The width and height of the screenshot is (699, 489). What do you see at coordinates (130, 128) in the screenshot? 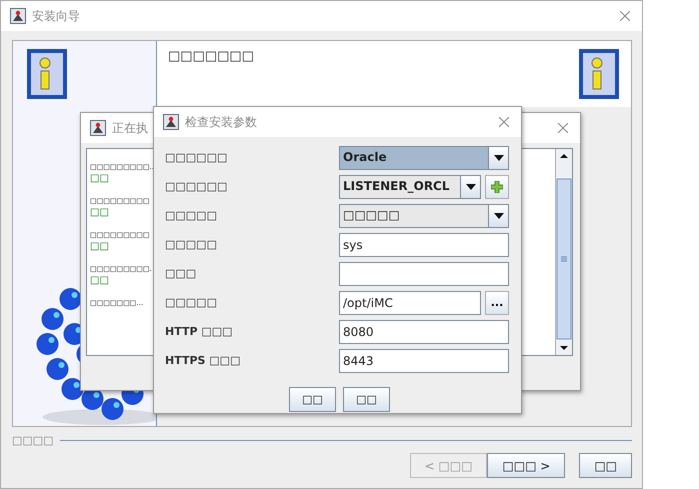
I see `dialog-title: 正在执` at bounding box center [130, 128].